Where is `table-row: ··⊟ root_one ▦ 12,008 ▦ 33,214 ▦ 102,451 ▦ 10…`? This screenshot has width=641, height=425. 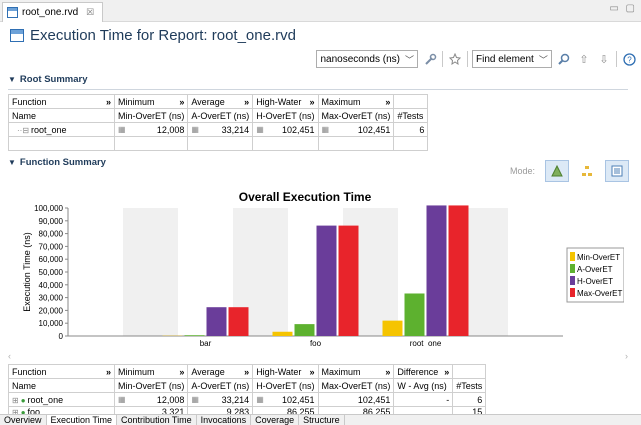
table-row: ··⊟ root_one ▦ 12,008 ▦ 33,214 ▦ 102,451 ▦ 10… is located at coordinates (218, 129).